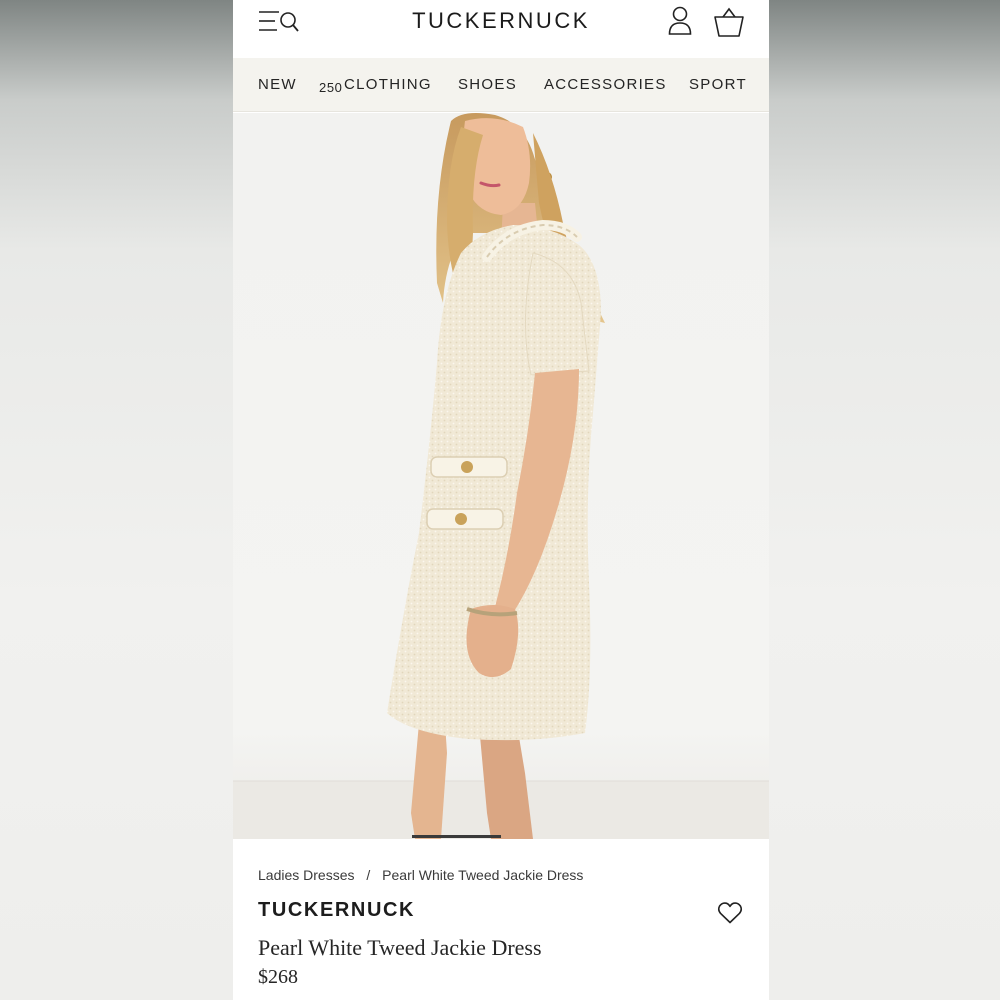  I want to click on nav-item-new: NEW 250, so click(300, 85).